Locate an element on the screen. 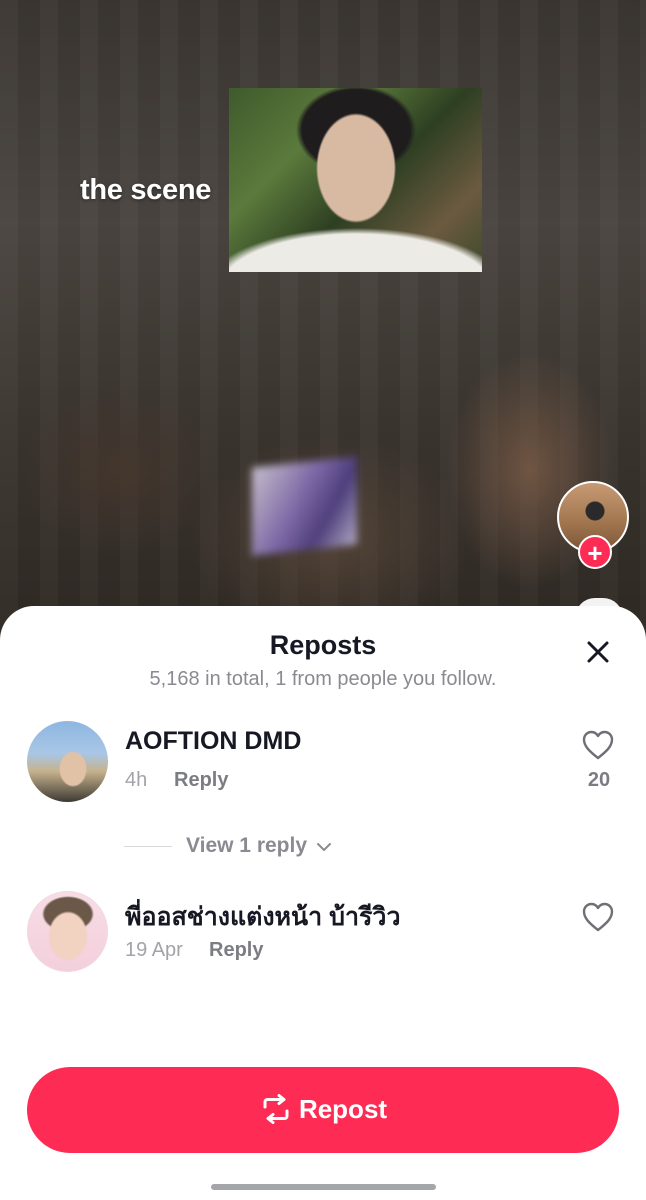  repost-button: Repost is located at coordinates (323, 1110).